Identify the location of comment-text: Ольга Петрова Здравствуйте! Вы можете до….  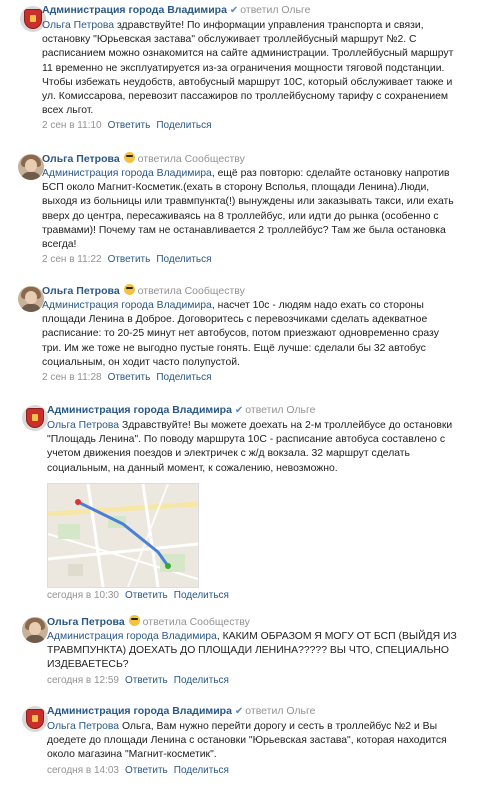
(250, 447).